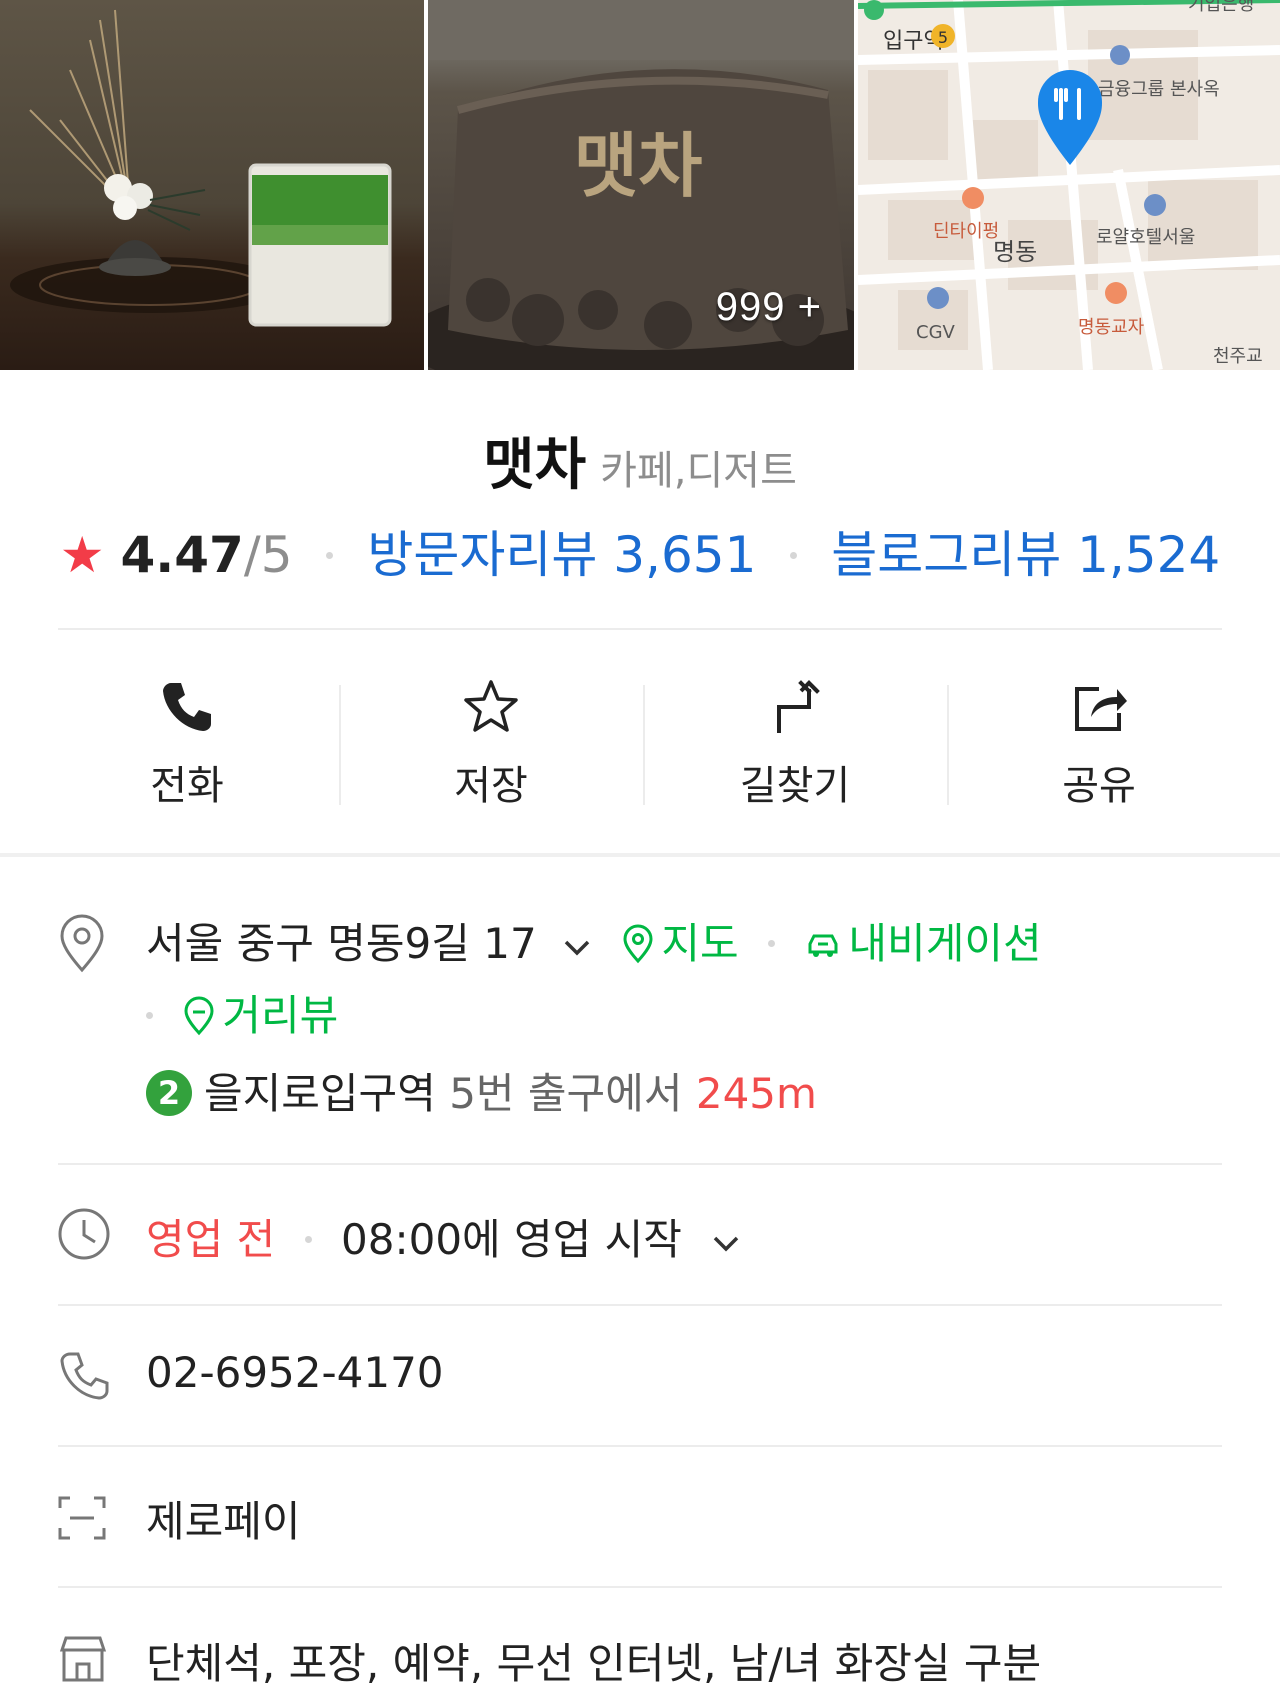 This screenshot has width=1280, height=1707. I want to click on address-text: 서울 중구 명동9길 17, so click(341, 943).